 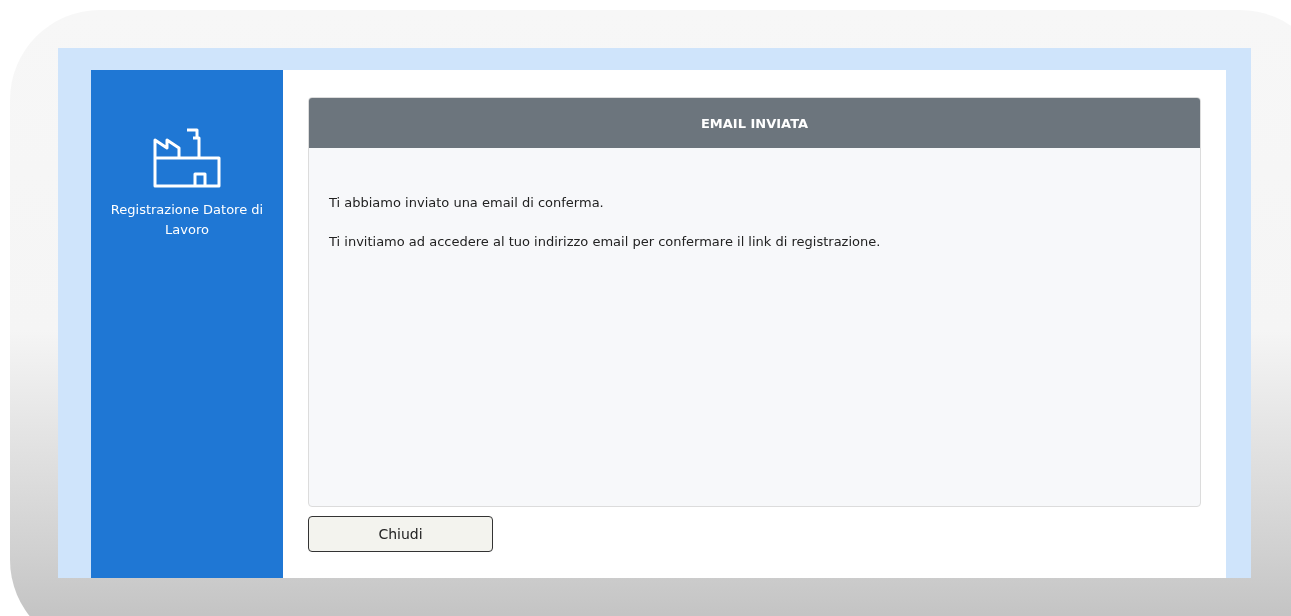 I want to click on message-text: Ti abbiamo inviato una email di conferma., so click(x=467, y=203).